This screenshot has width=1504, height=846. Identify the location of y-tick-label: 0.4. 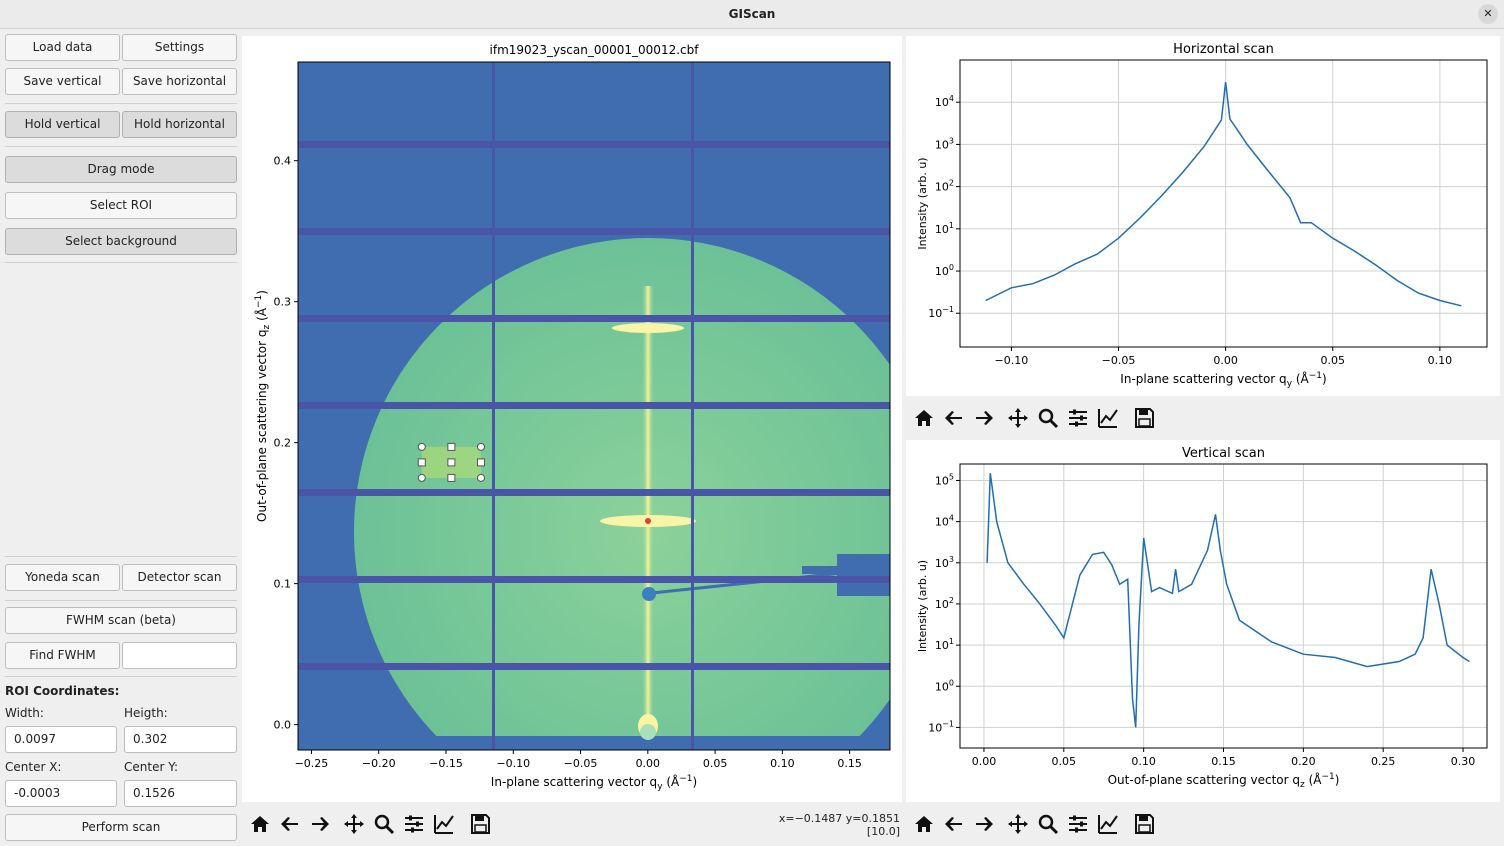
(283, 161).